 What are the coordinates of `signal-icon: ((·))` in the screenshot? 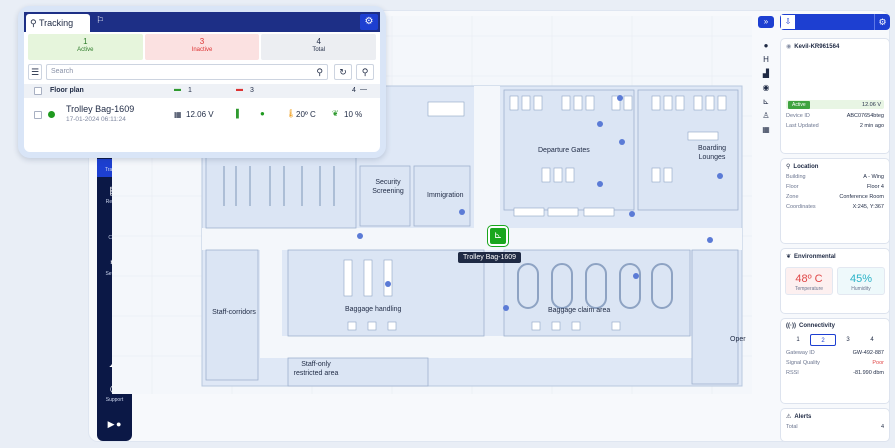 It's located at (791, 326).